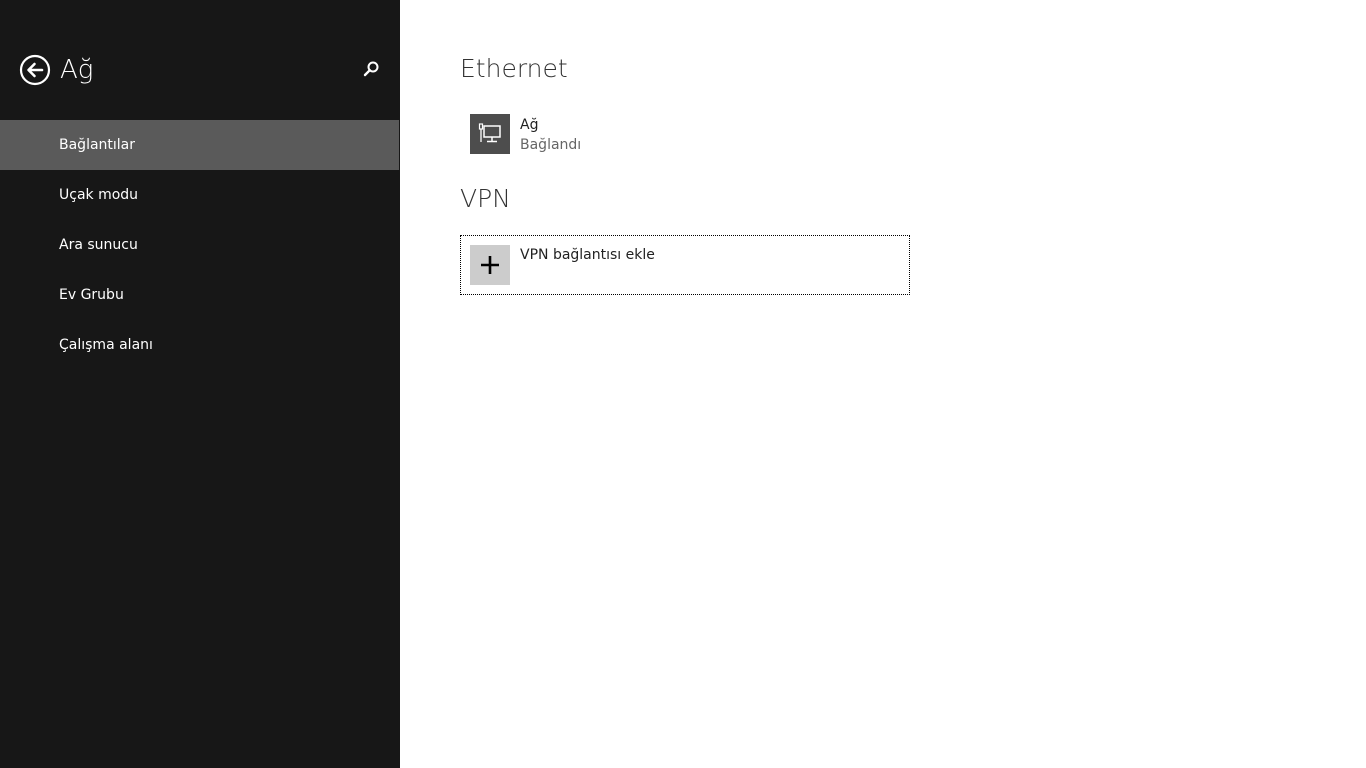  What do you see at coordinates (685, 135) in the screenshot?
I see `ethernet-network-item: Ağ Bağlandı` at bounding box center [685, 135].